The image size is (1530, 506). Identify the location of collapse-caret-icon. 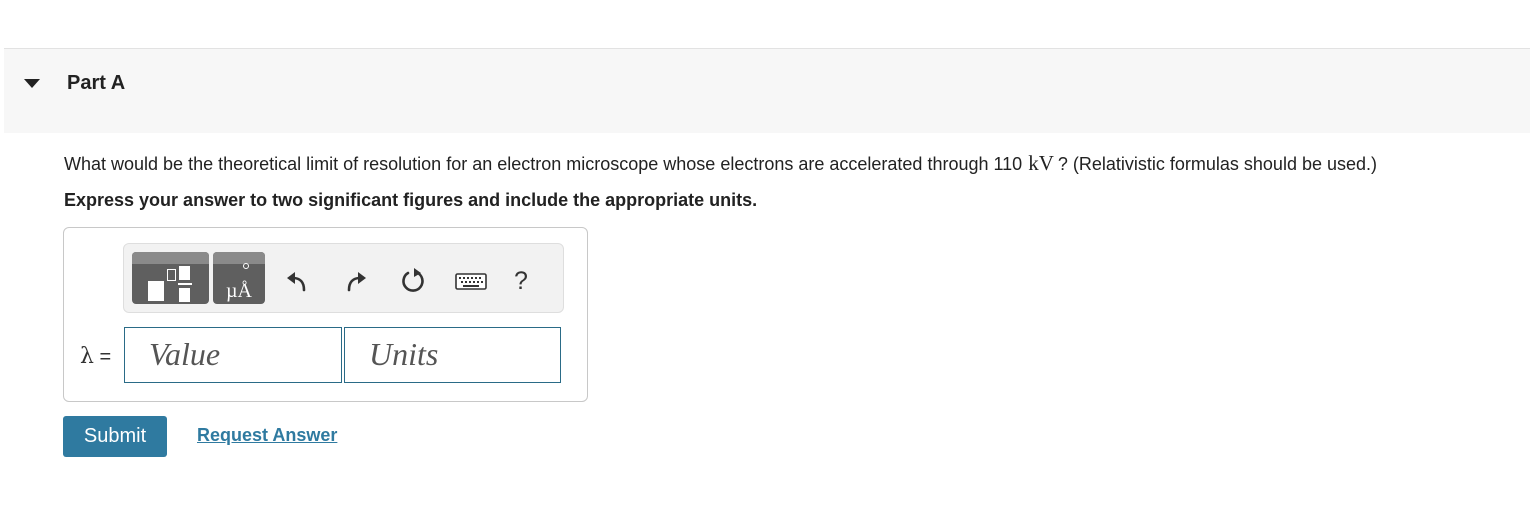
(32, 83).